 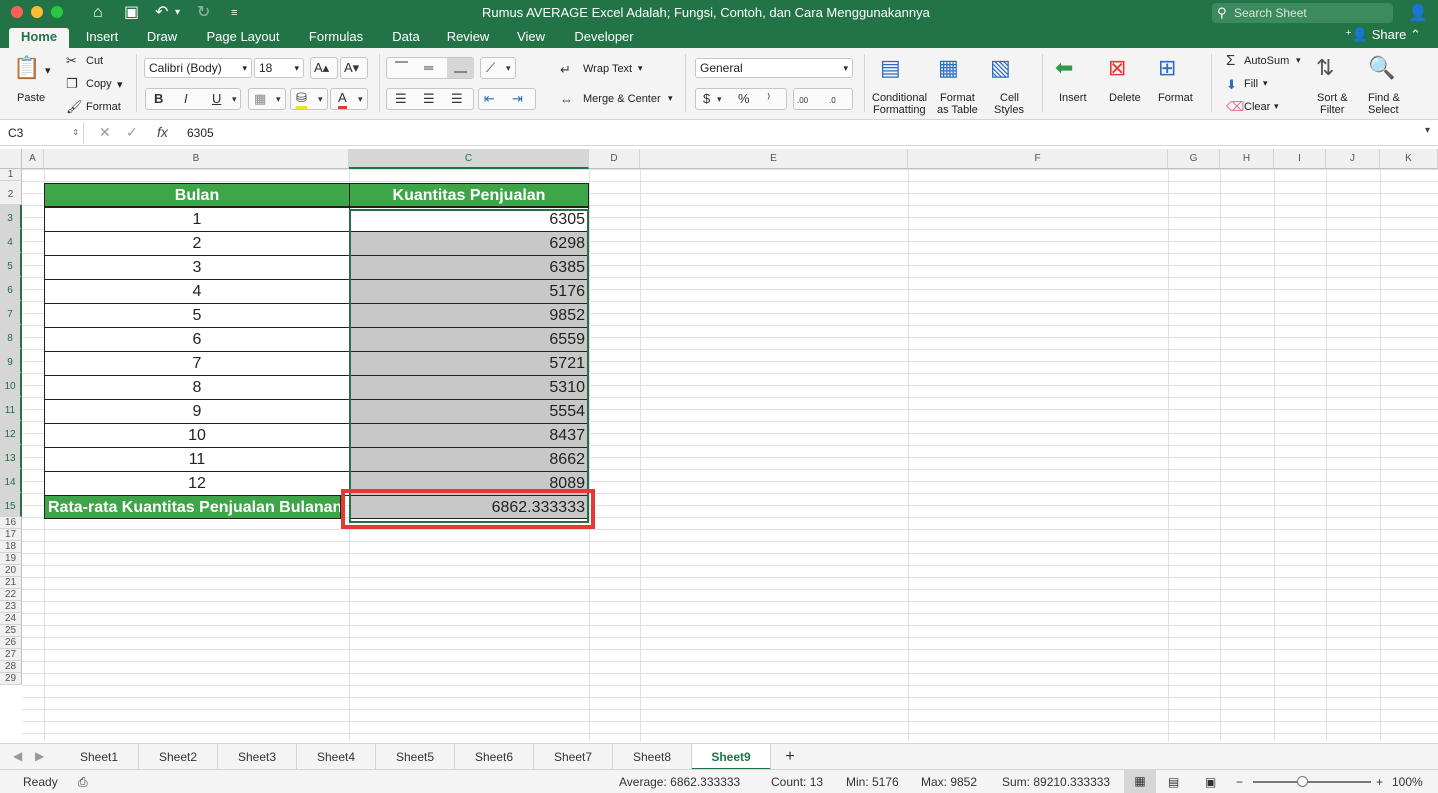 What do you see at coordinates (336, 757) in the screenshot?
I see `sheet-tab-sheet4: Sheet4` at bounding box center [336, 757].